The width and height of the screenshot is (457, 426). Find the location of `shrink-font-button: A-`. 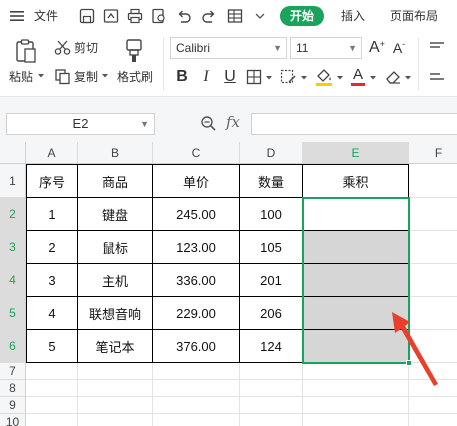

shrink-font-button: A- is located at coordinates (399, 48).